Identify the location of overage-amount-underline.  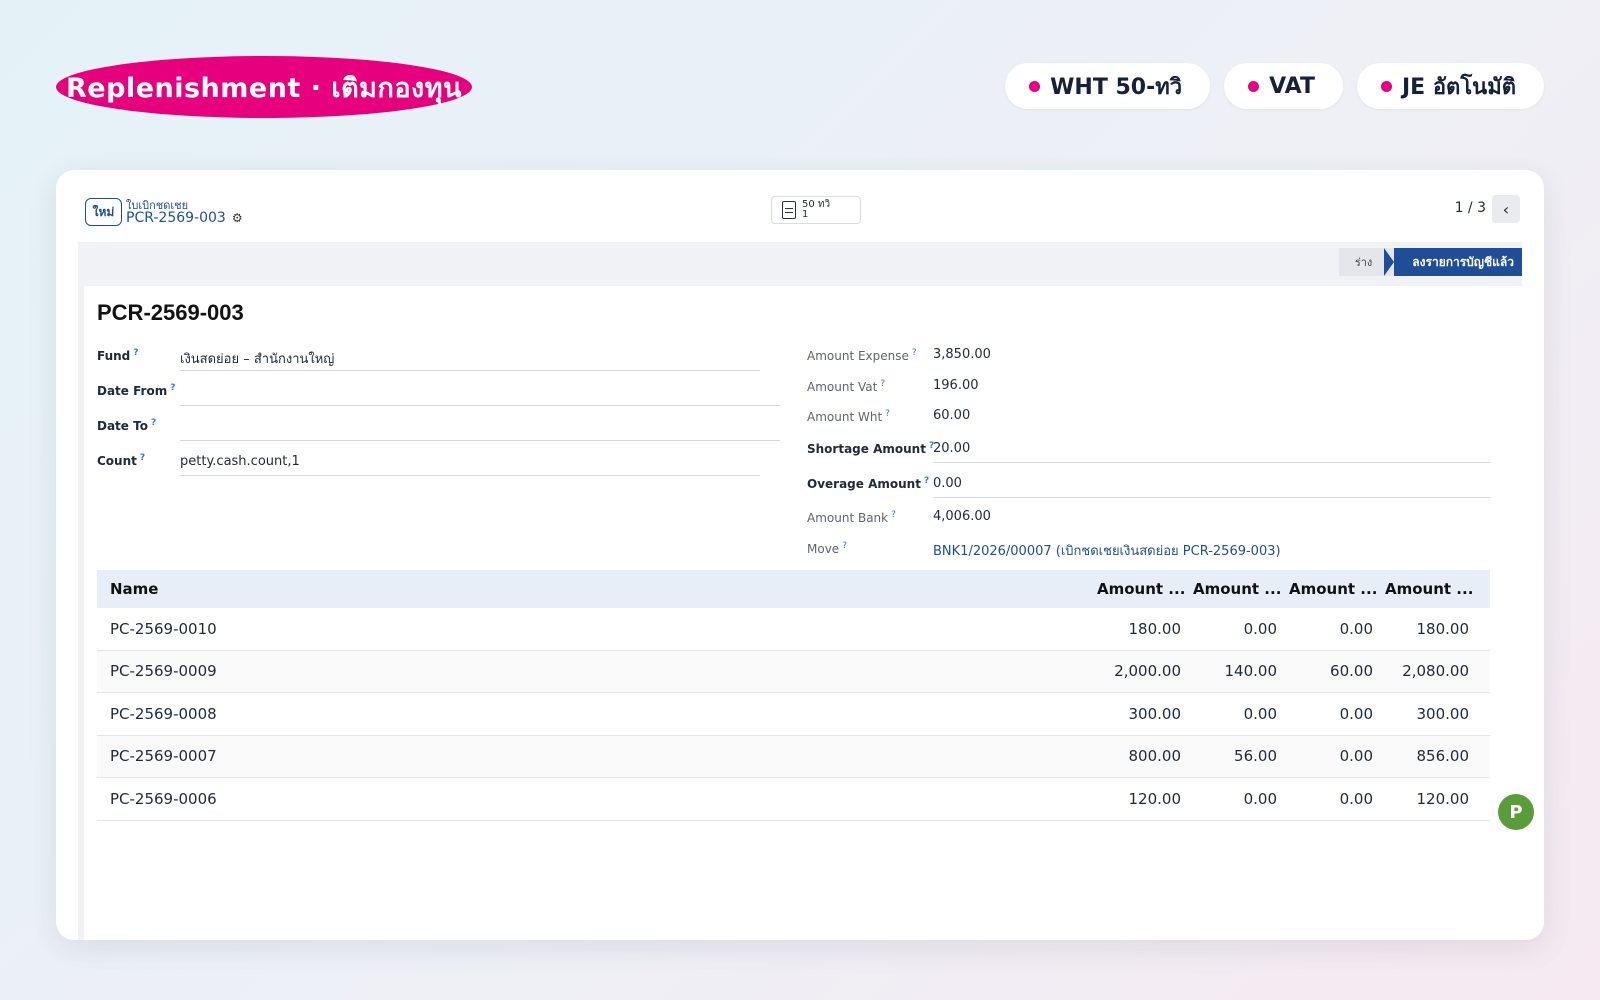
(1212, 497).